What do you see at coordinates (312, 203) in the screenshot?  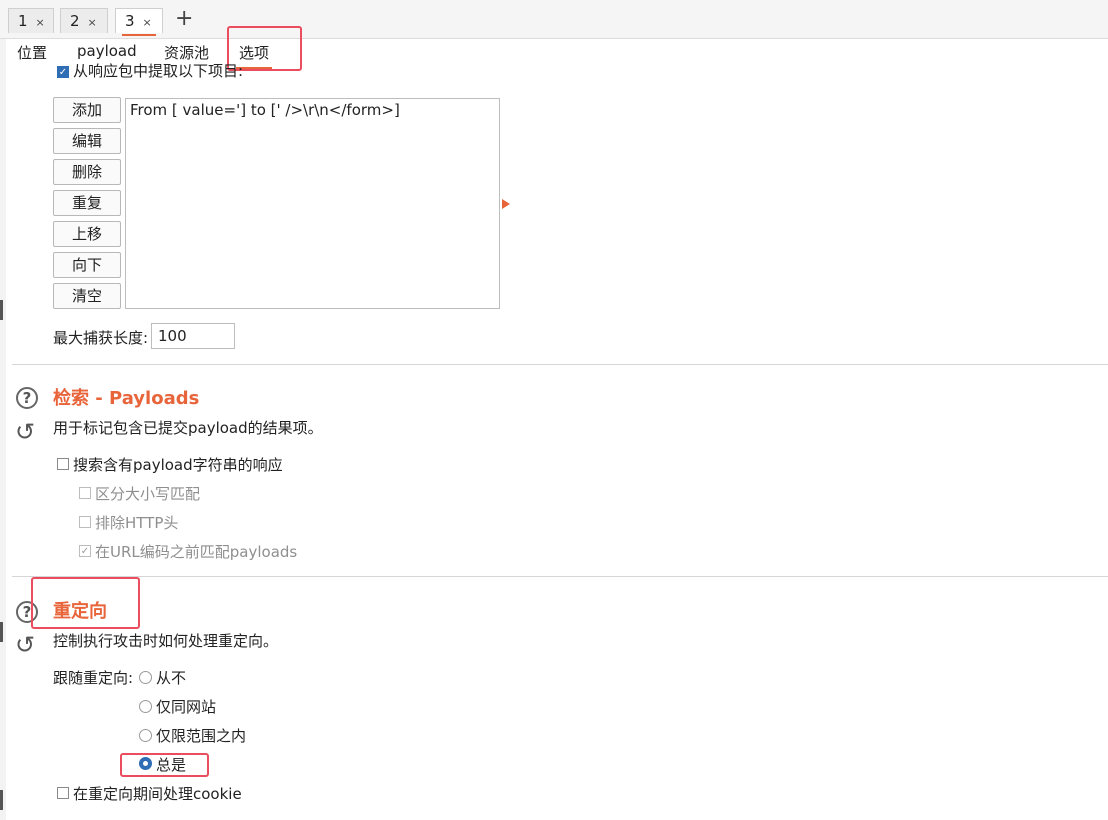 I see `extract-items-list: From [ value='] to [' />\r\n</form>]` at bounding box center [312, 203].